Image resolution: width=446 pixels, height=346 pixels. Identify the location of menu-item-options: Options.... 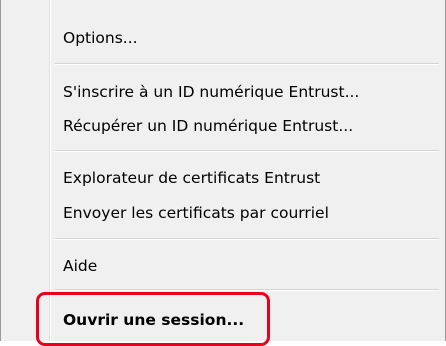
(100, 38).